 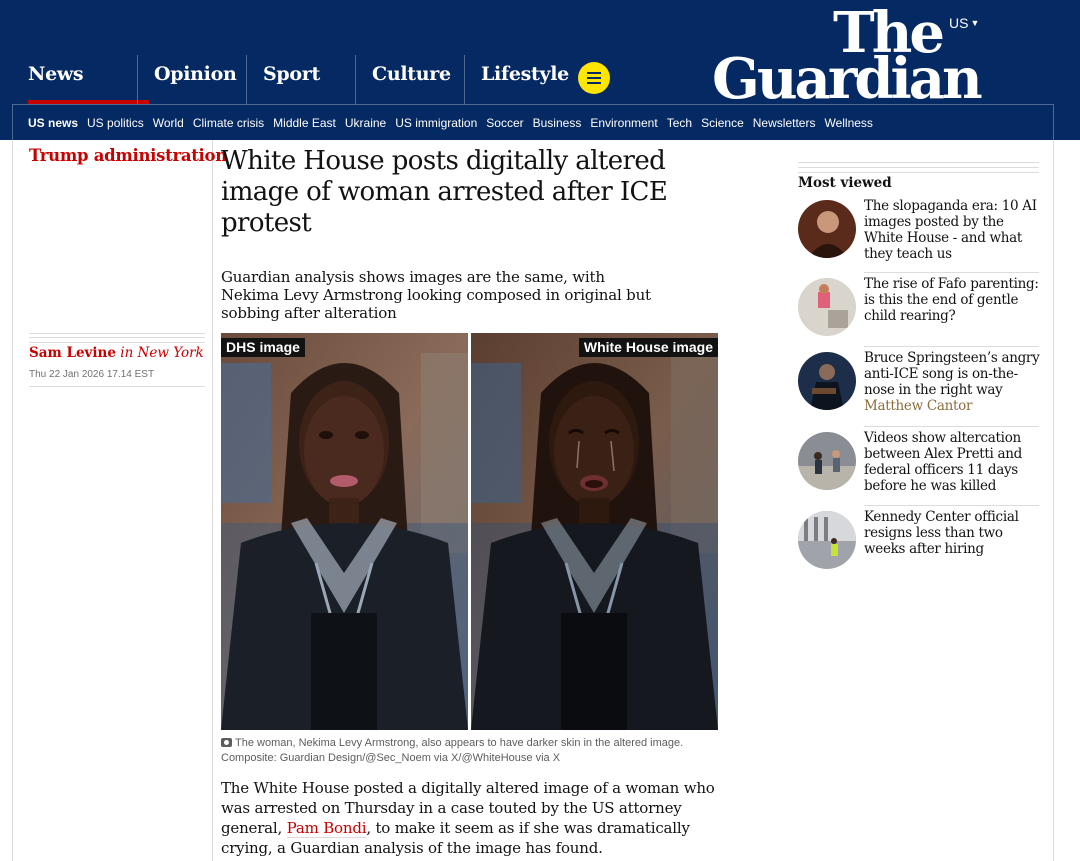 I want to click on subnav-middle-east: Middle East, so click(x=304, y=123).